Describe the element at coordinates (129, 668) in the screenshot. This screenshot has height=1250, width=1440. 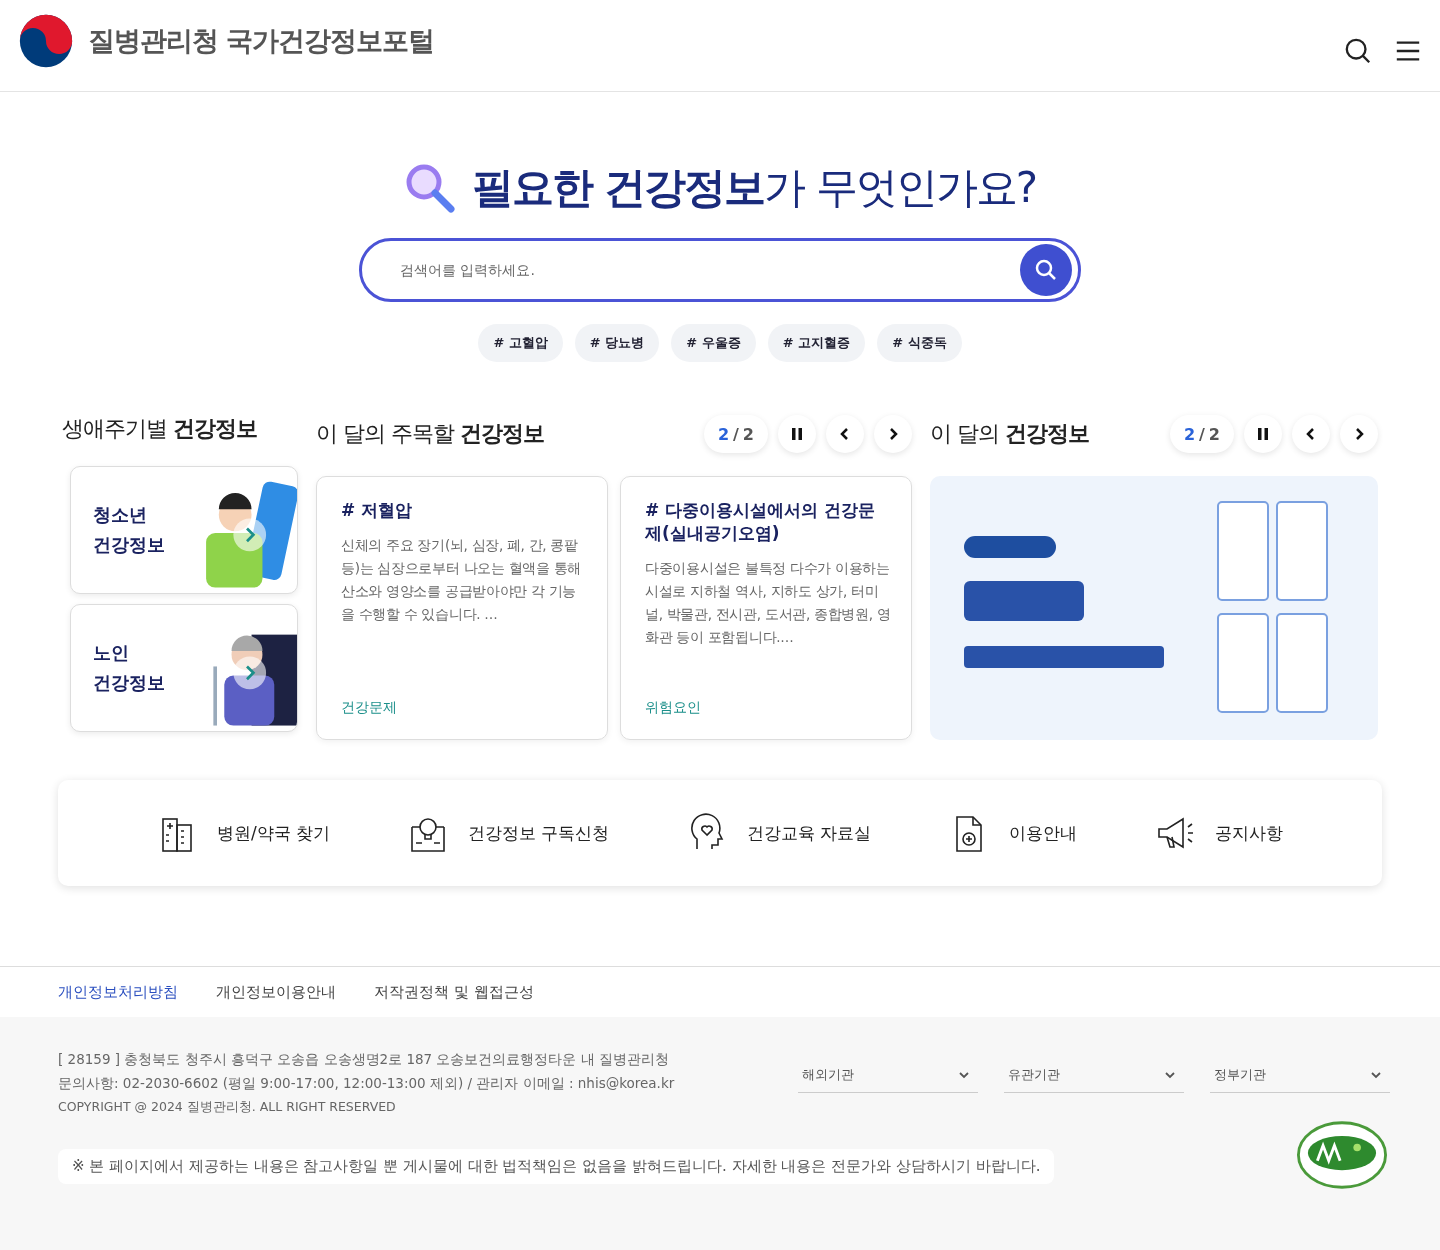
I see `card-label: 노인 건강정보` at that location.